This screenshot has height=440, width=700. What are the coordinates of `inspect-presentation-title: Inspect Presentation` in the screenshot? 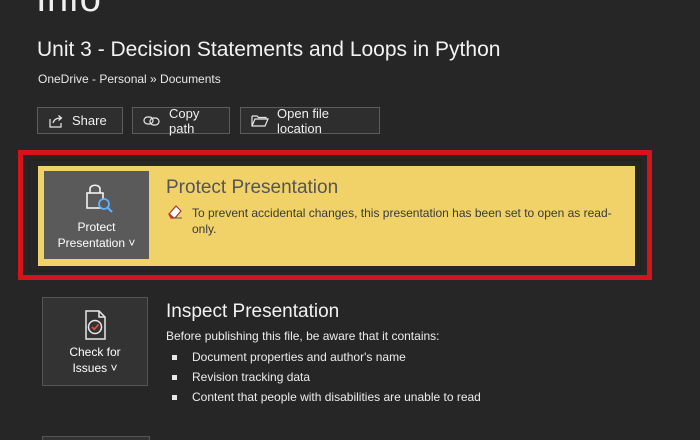 It's located at (253, 311).